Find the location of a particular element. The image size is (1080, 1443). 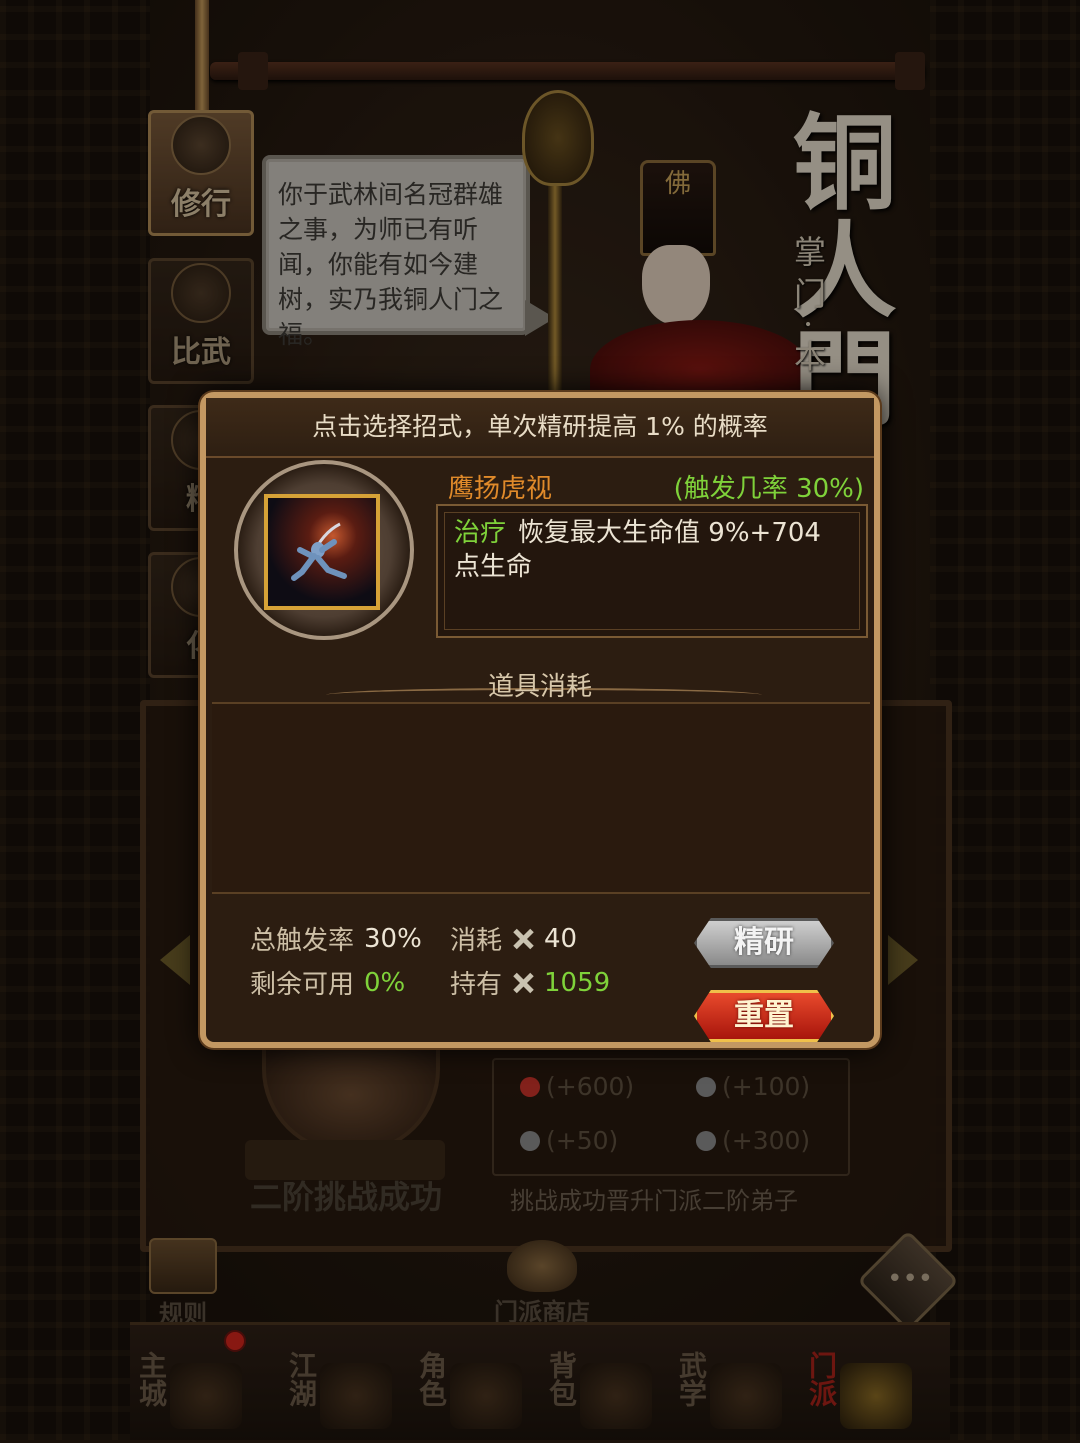

skill-trigger-rate: (触发几率 30%) is located at coordinates (768, 489).